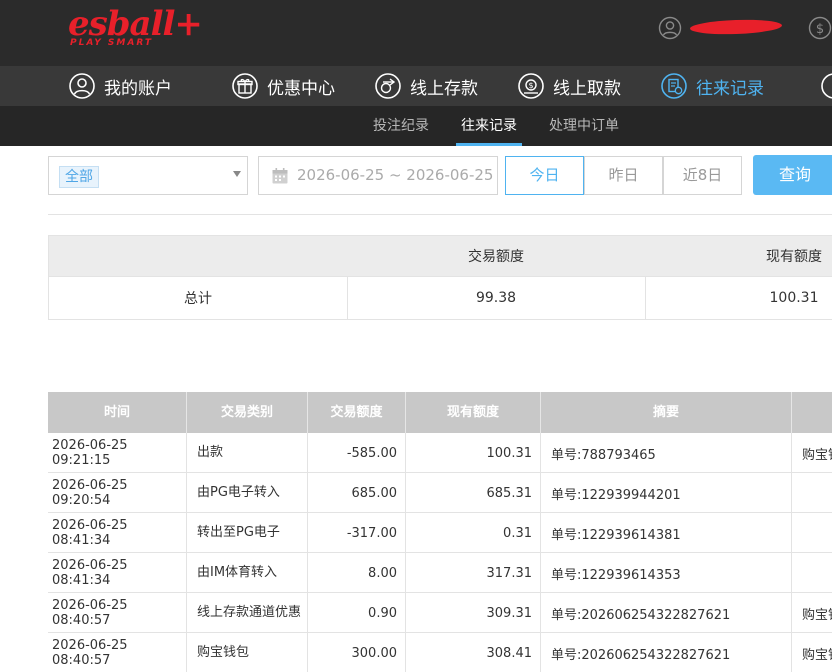 The width and height of the screenshot is (832, 672). Describe the element at coordinates (280, 176) in the screenshot. I see `calendar-icon` at that location.